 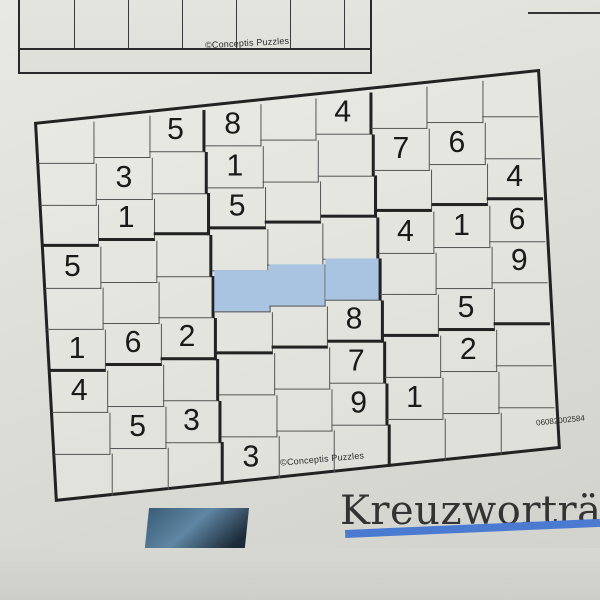 I want to click on puzzle-digit: 9, so click(x=150, y=4).